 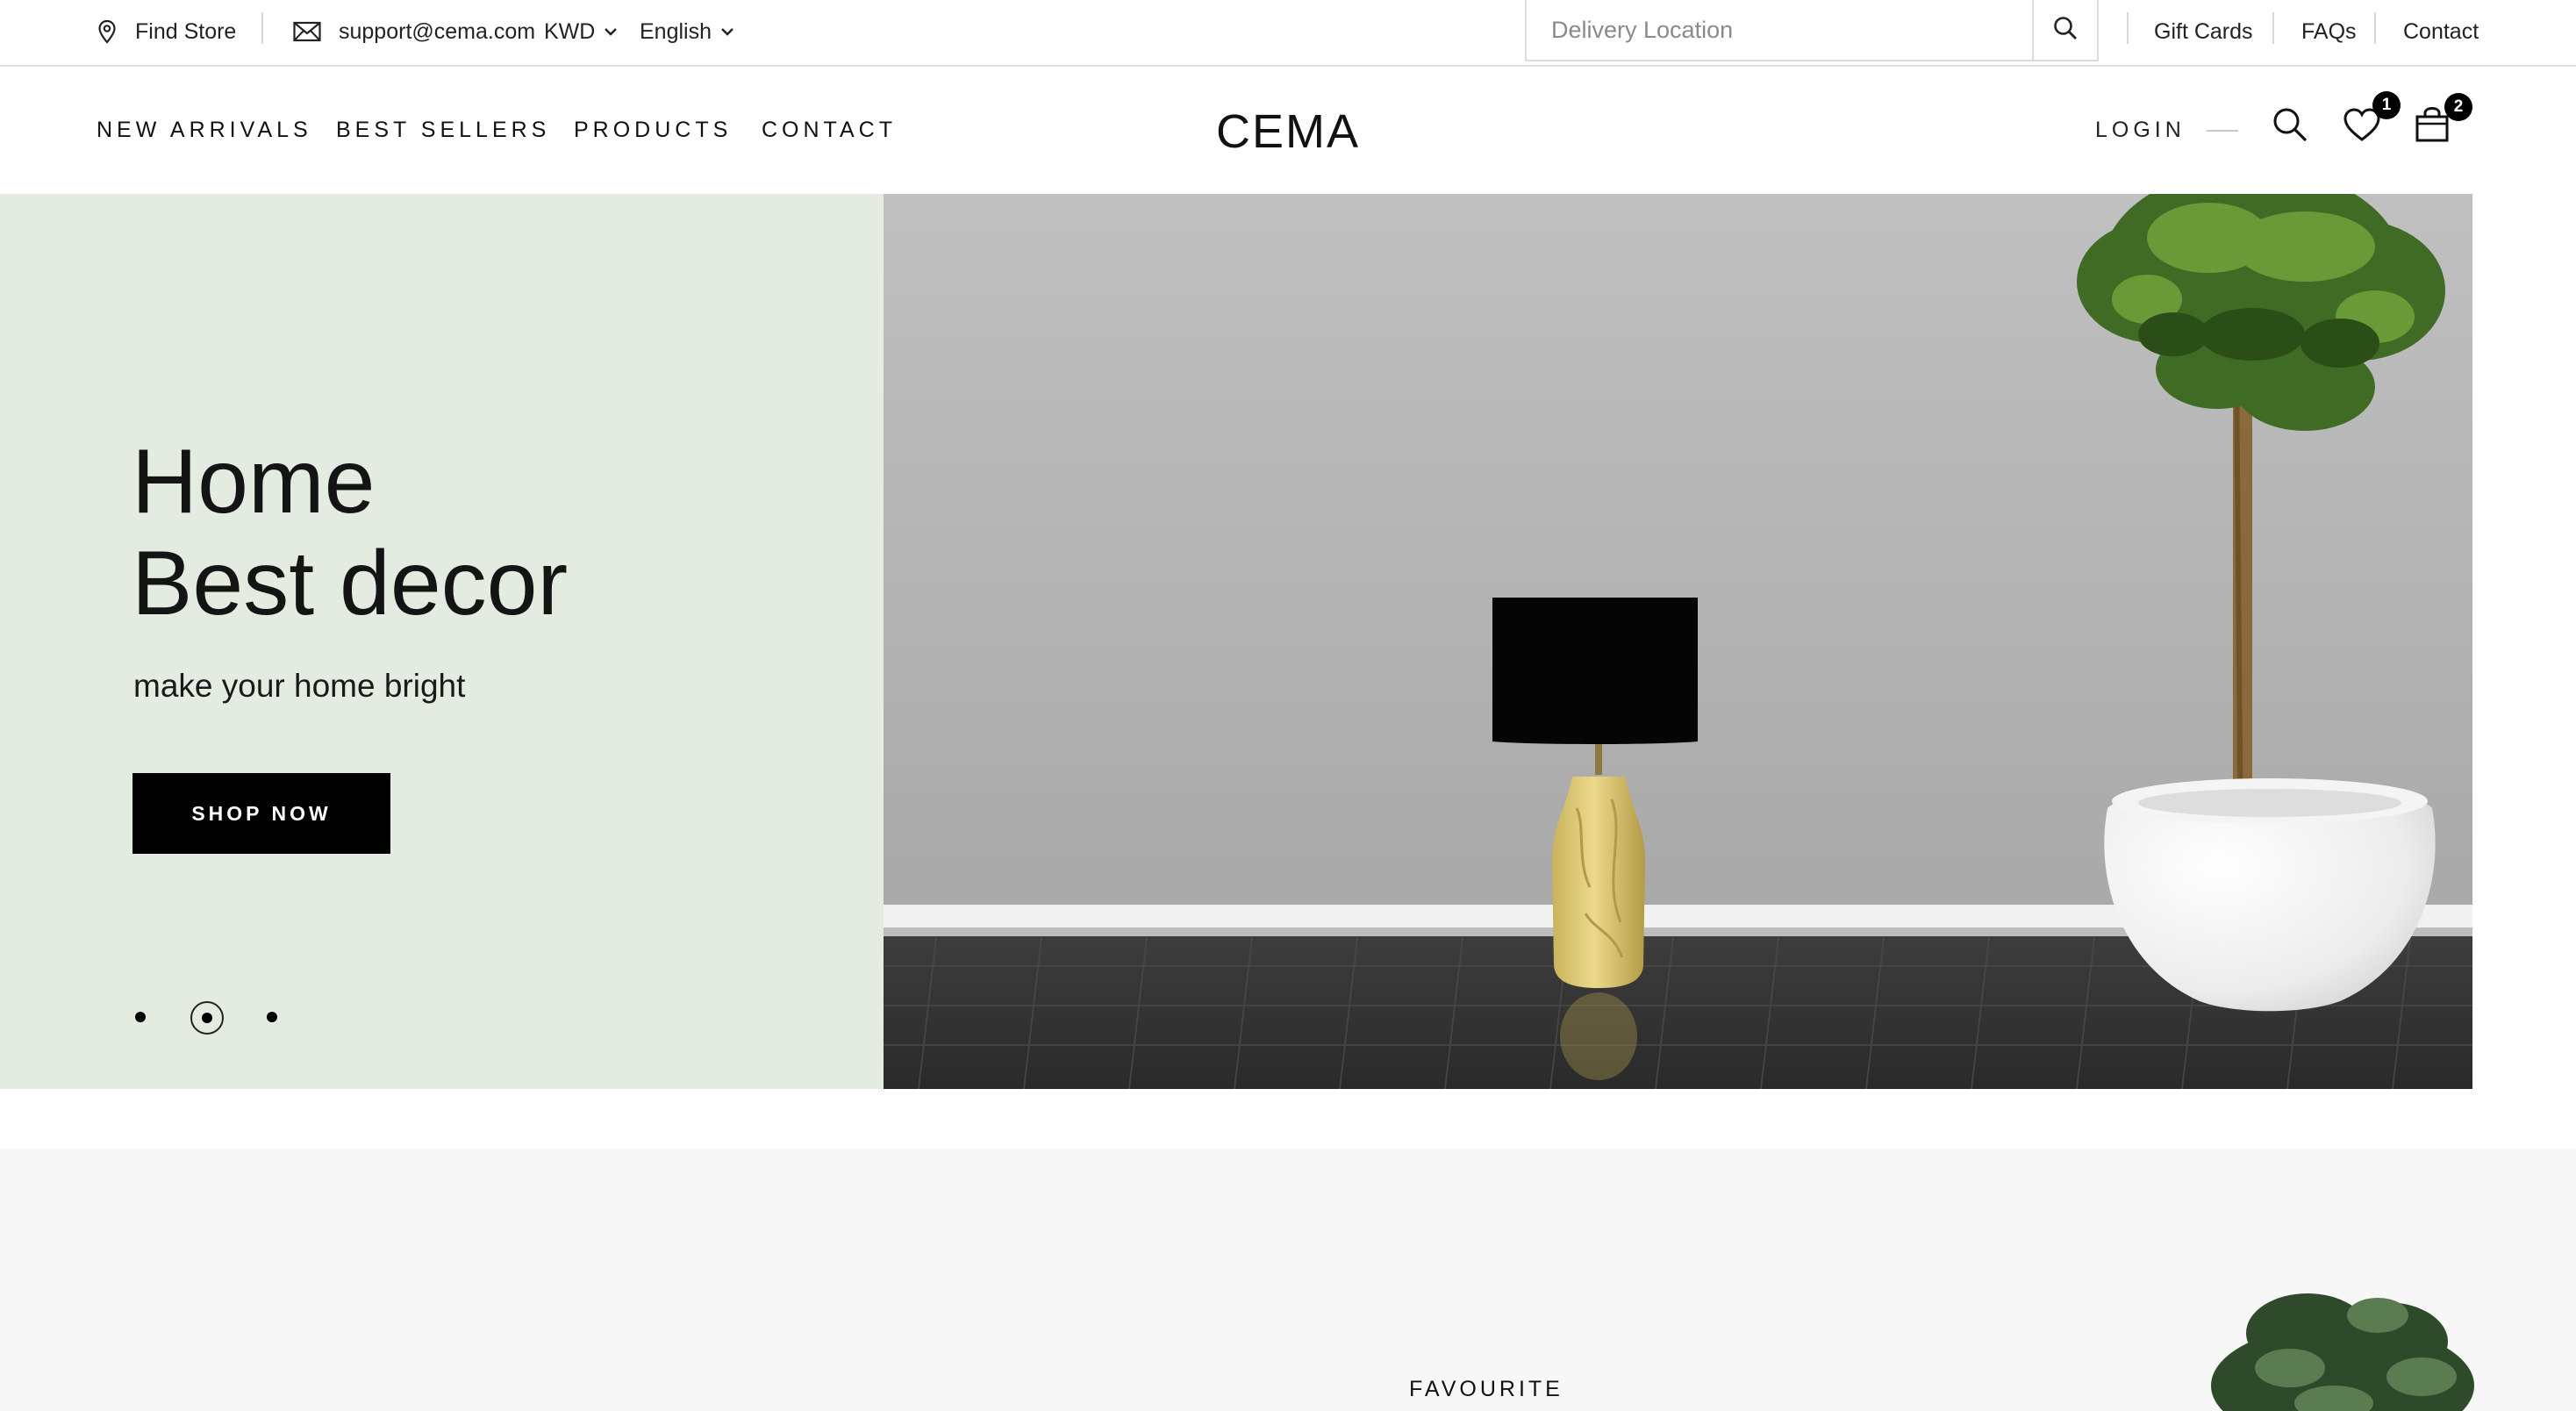 I want to click on find-store-label: Find Store, so click(x=186, y=31).